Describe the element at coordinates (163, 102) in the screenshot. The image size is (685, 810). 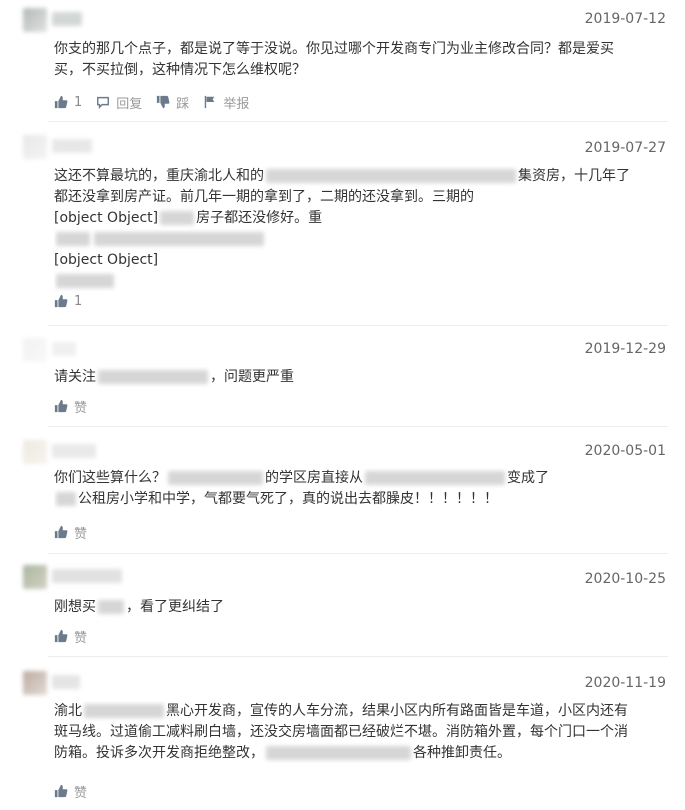
I see `thumbs-down-icon` at that location.